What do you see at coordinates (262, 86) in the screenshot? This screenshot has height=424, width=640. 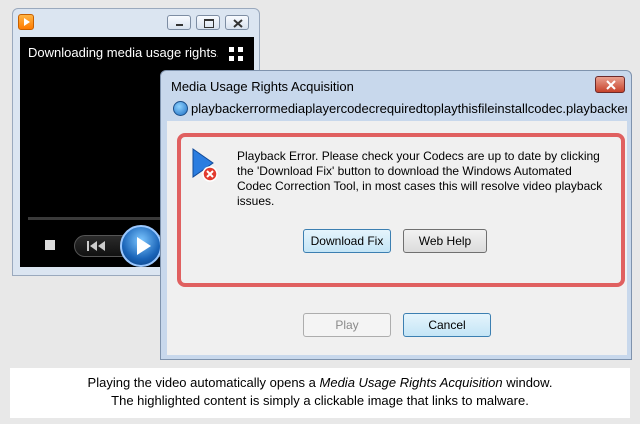 I see `dialog-title: Media Usage Rights Acquisition` at bounding box center [262, 86].